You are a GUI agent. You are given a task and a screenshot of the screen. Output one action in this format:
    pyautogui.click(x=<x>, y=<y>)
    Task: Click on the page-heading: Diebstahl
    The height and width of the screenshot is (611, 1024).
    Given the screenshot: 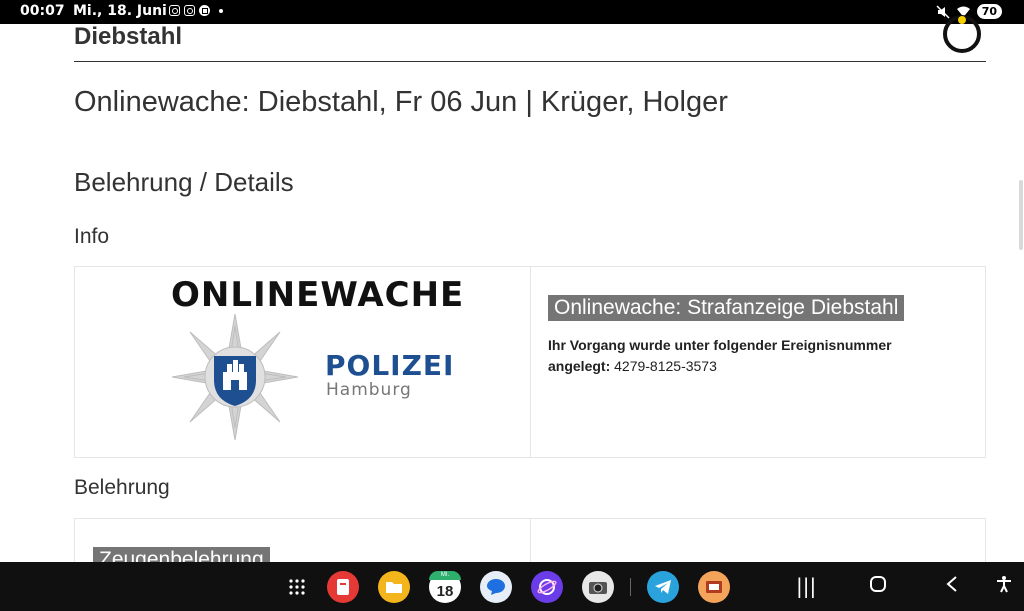 What is the action you would take?
    pyautogui.click(x=128, y=36)
    